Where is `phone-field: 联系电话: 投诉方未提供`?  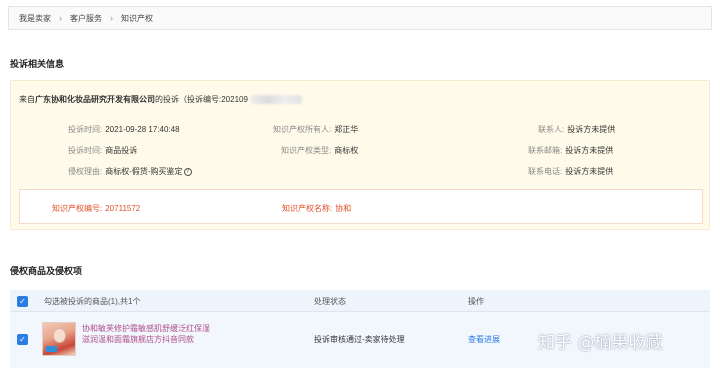
phone-field: 联系电话: 投诉方未提供 is located at coordinates (571, 171).